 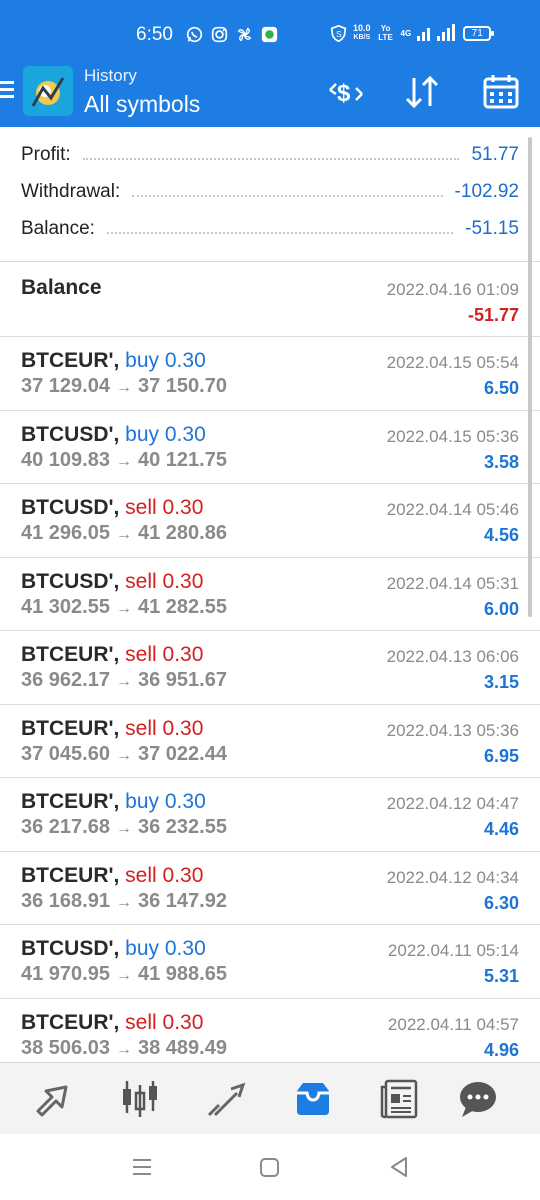 What do you see at coordinates (530, 377) in the screenshot?
I see `scrollbar` at bounding box center [530, 377].